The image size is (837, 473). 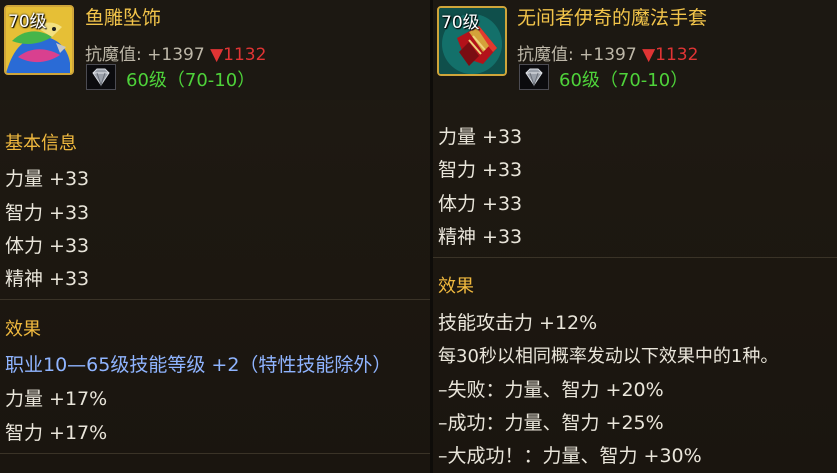 I want to click on effect-line: –失败：力量、智力 +20%, so click(x=551, y=390).